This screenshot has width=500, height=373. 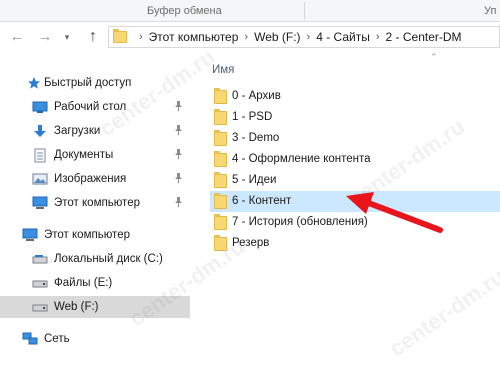 What do you see at coordinates (256, 138) in the screenshot?
I see `file-name: 3 - Demo` at bounding box center [256, 138].